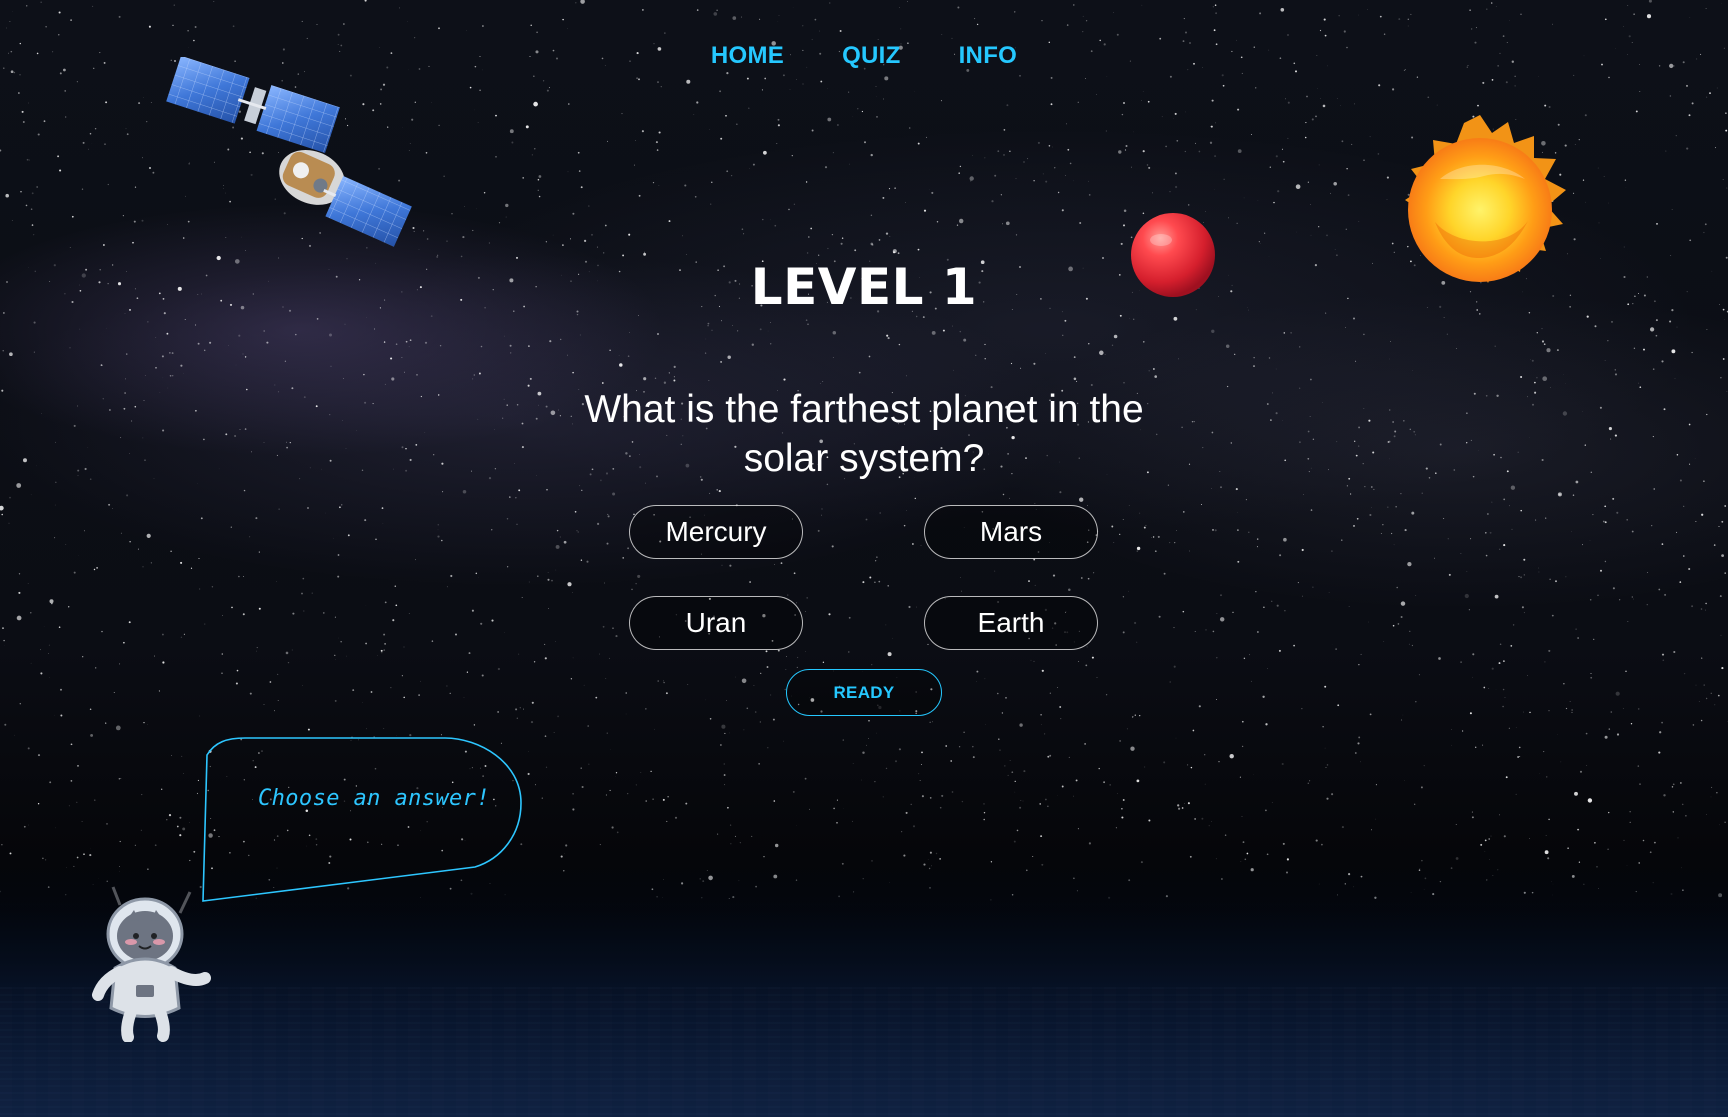  I want to click on nav-home: HOME, so click(747, 56).